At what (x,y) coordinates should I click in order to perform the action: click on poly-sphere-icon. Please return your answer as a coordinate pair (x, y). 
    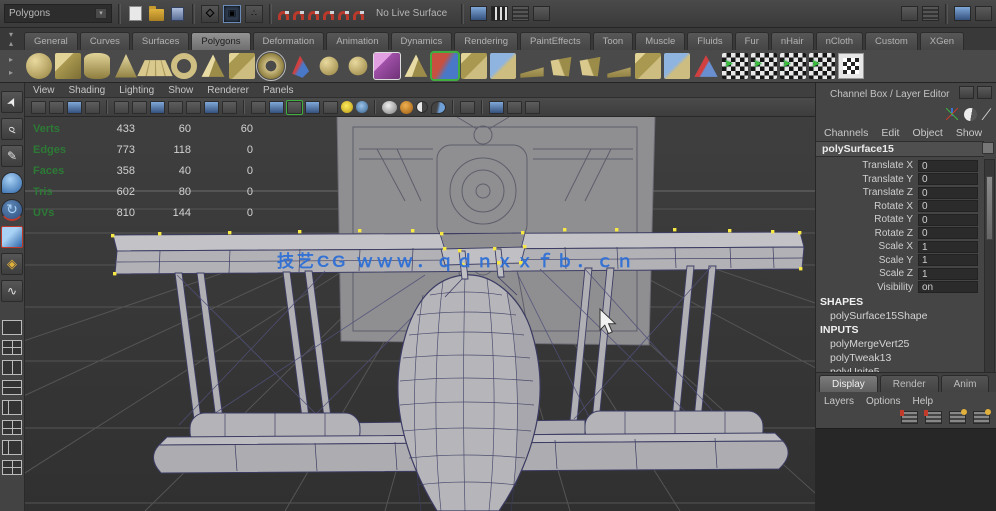
    Looking at the image, I should click on (39, 66).